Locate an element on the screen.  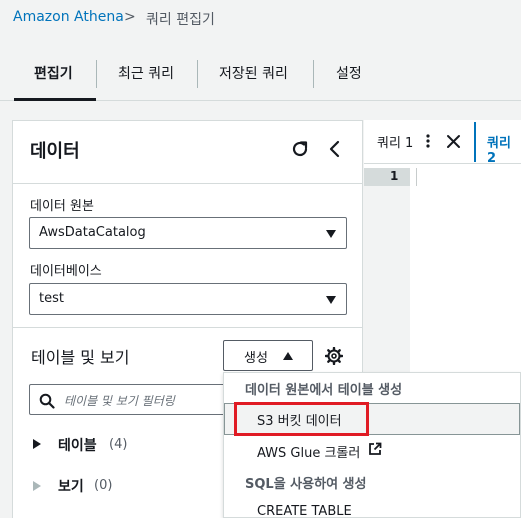
tree-item-tables: 테이블 is located at coordinates (77, 445).